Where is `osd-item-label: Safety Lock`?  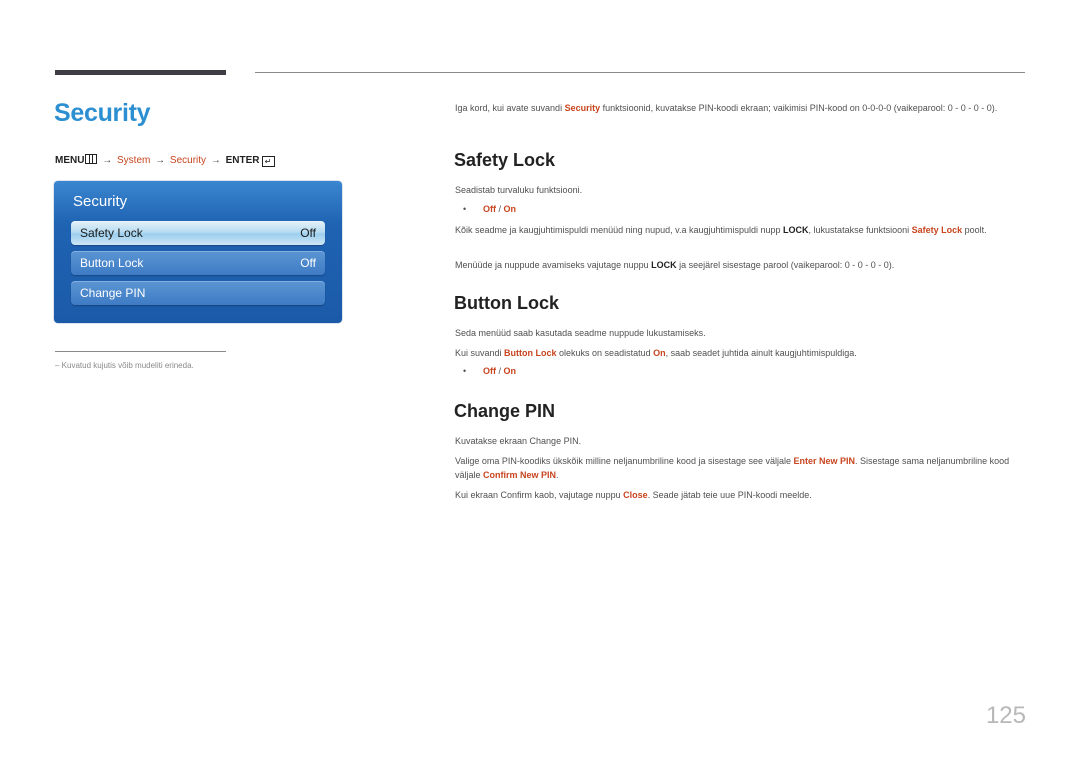
osd-item-label: Safety Lock is located at coordinates (111, 233).